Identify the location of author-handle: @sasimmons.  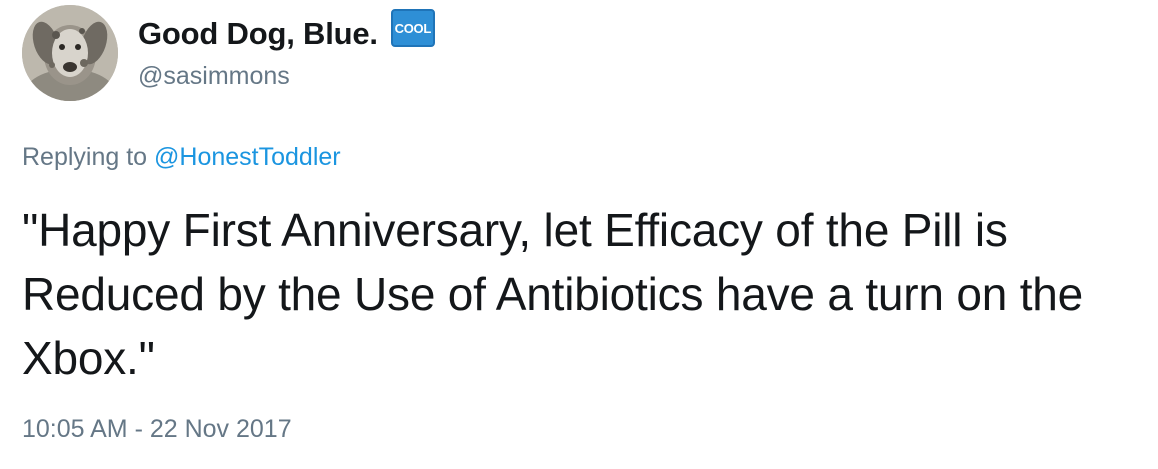
(214, 76).